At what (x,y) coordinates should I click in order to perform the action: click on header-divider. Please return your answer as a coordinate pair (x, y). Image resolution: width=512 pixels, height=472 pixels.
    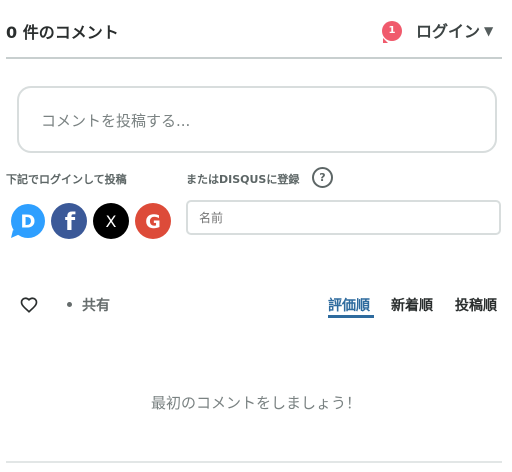
    Looking at the image, I should click on (254, 58).